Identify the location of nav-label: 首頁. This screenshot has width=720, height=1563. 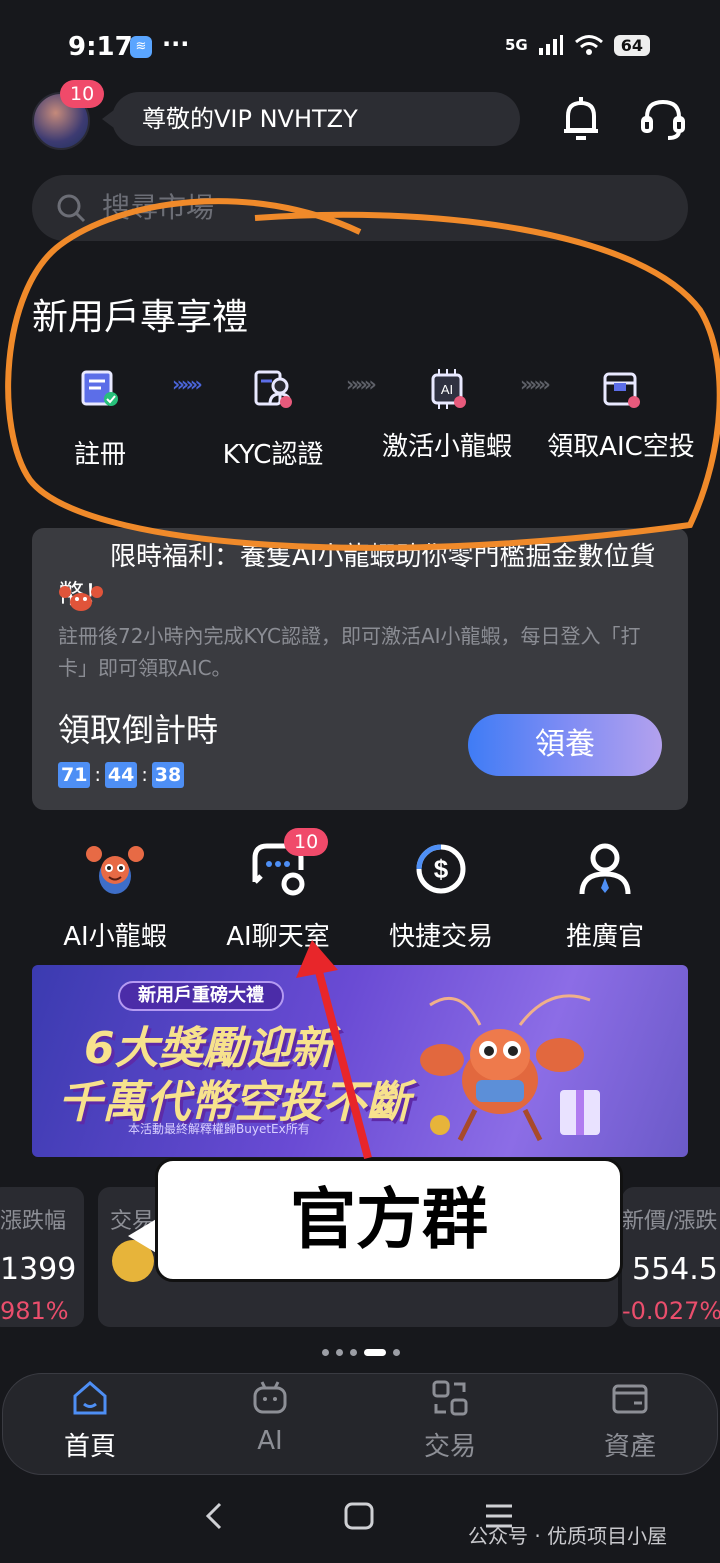
(89, 1447).